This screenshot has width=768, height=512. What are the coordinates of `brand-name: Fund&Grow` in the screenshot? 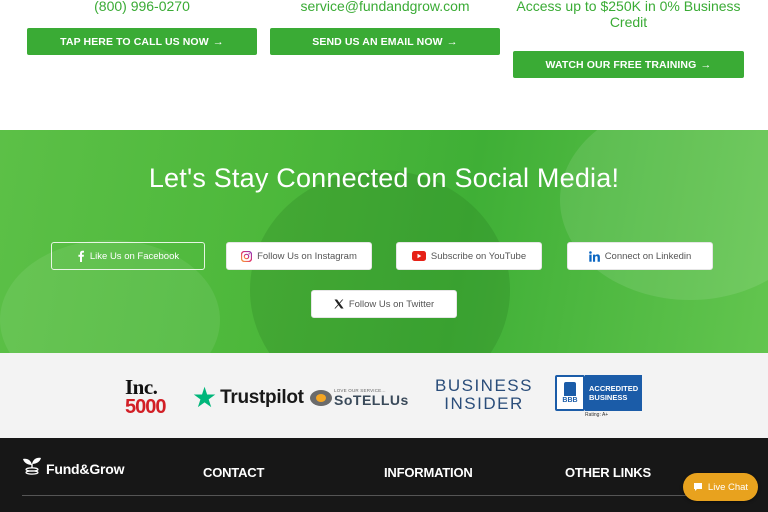 It's located at (85, 468).